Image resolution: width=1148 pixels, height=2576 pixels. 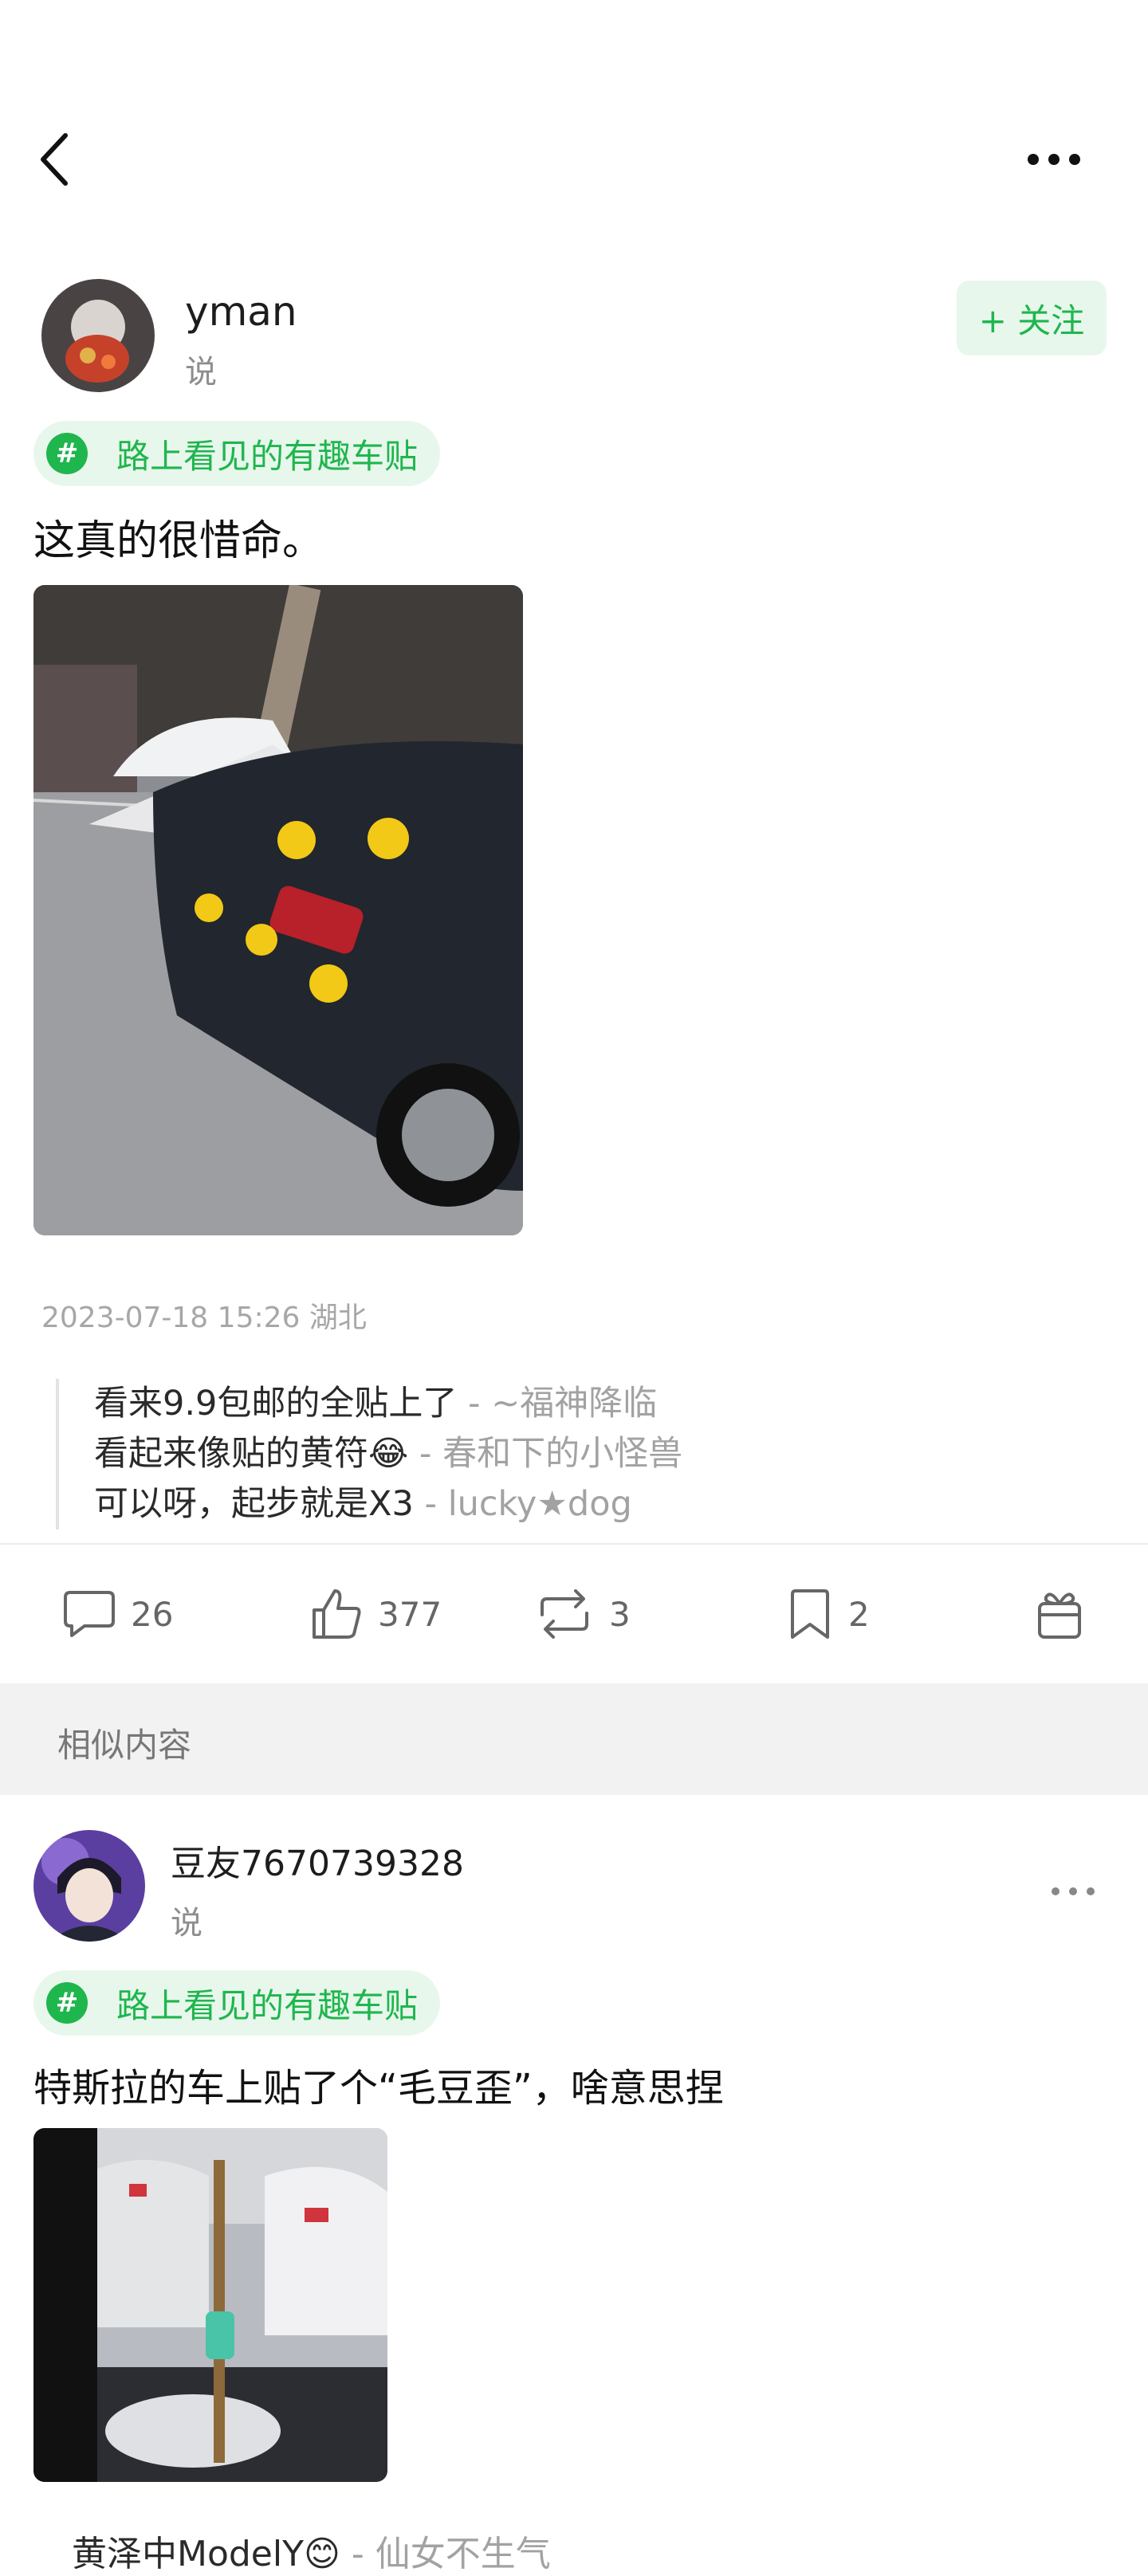 I want to click on comment-author: 仙女不生气, so click(x=463, y=2554).